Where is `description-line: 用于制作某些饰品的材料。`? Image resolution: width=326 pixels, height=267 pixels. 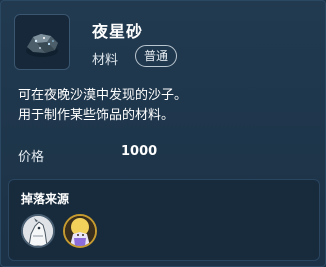
description-line: 用于制作某些饰品的材料。 is located at coordinates (96, 115).